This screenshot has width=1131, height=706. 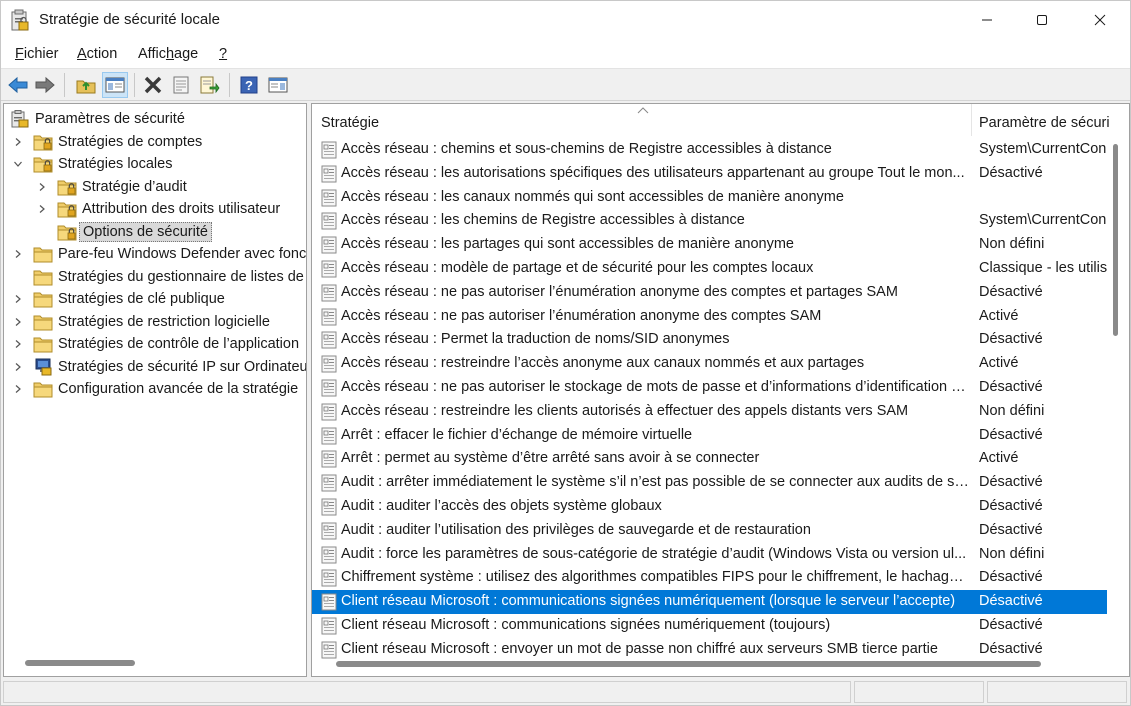 What do you see at coordinates (278, 85) in the screenshot?
I see `show-hide-action-pane-button` at bounding box center [278, 85].